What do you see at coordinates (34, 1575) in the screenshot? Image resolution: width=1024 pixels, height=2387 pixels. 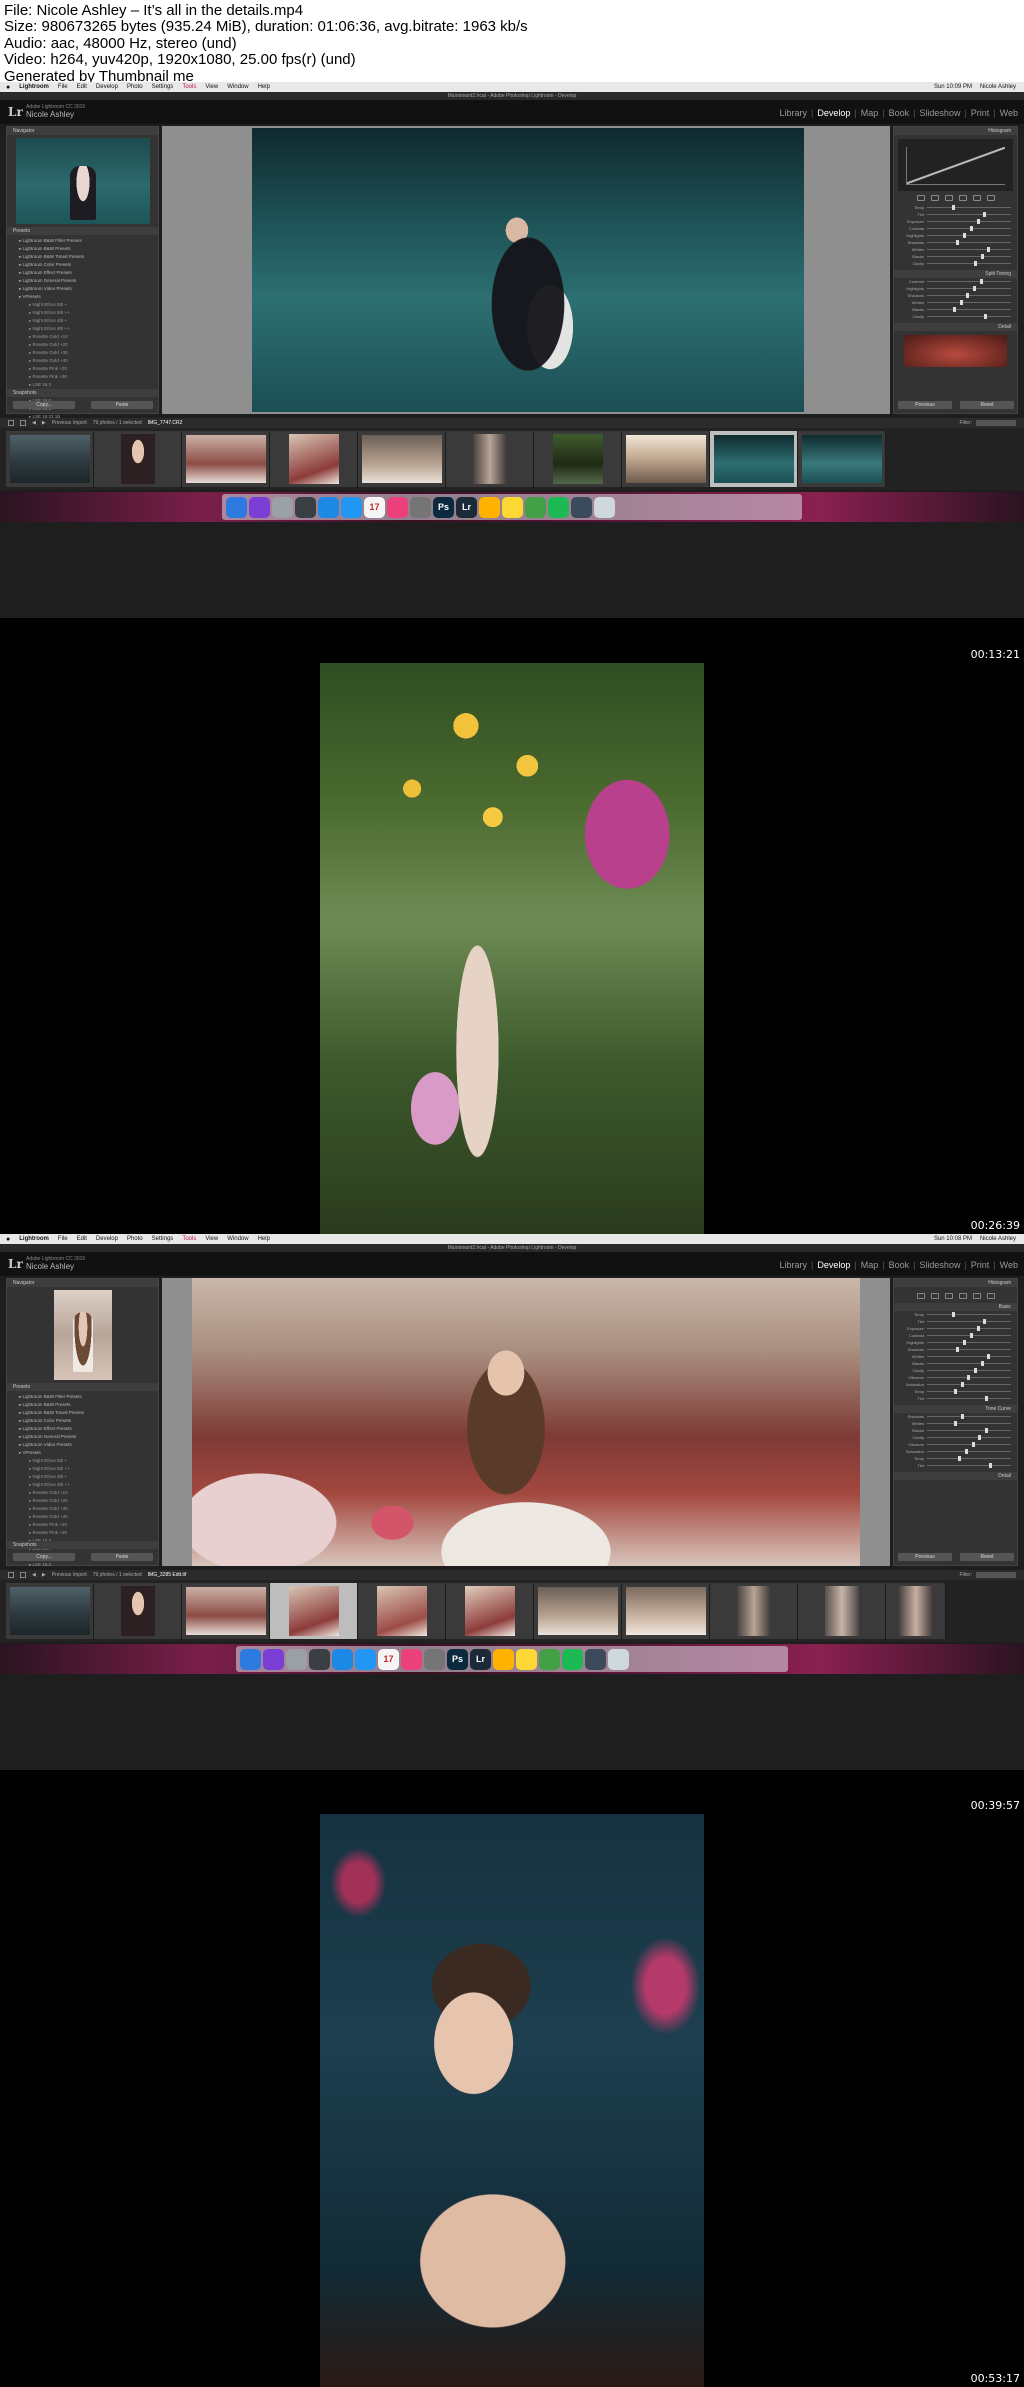 I see `back-arrow-icon: ◀` at bounding box center [34, 1575].